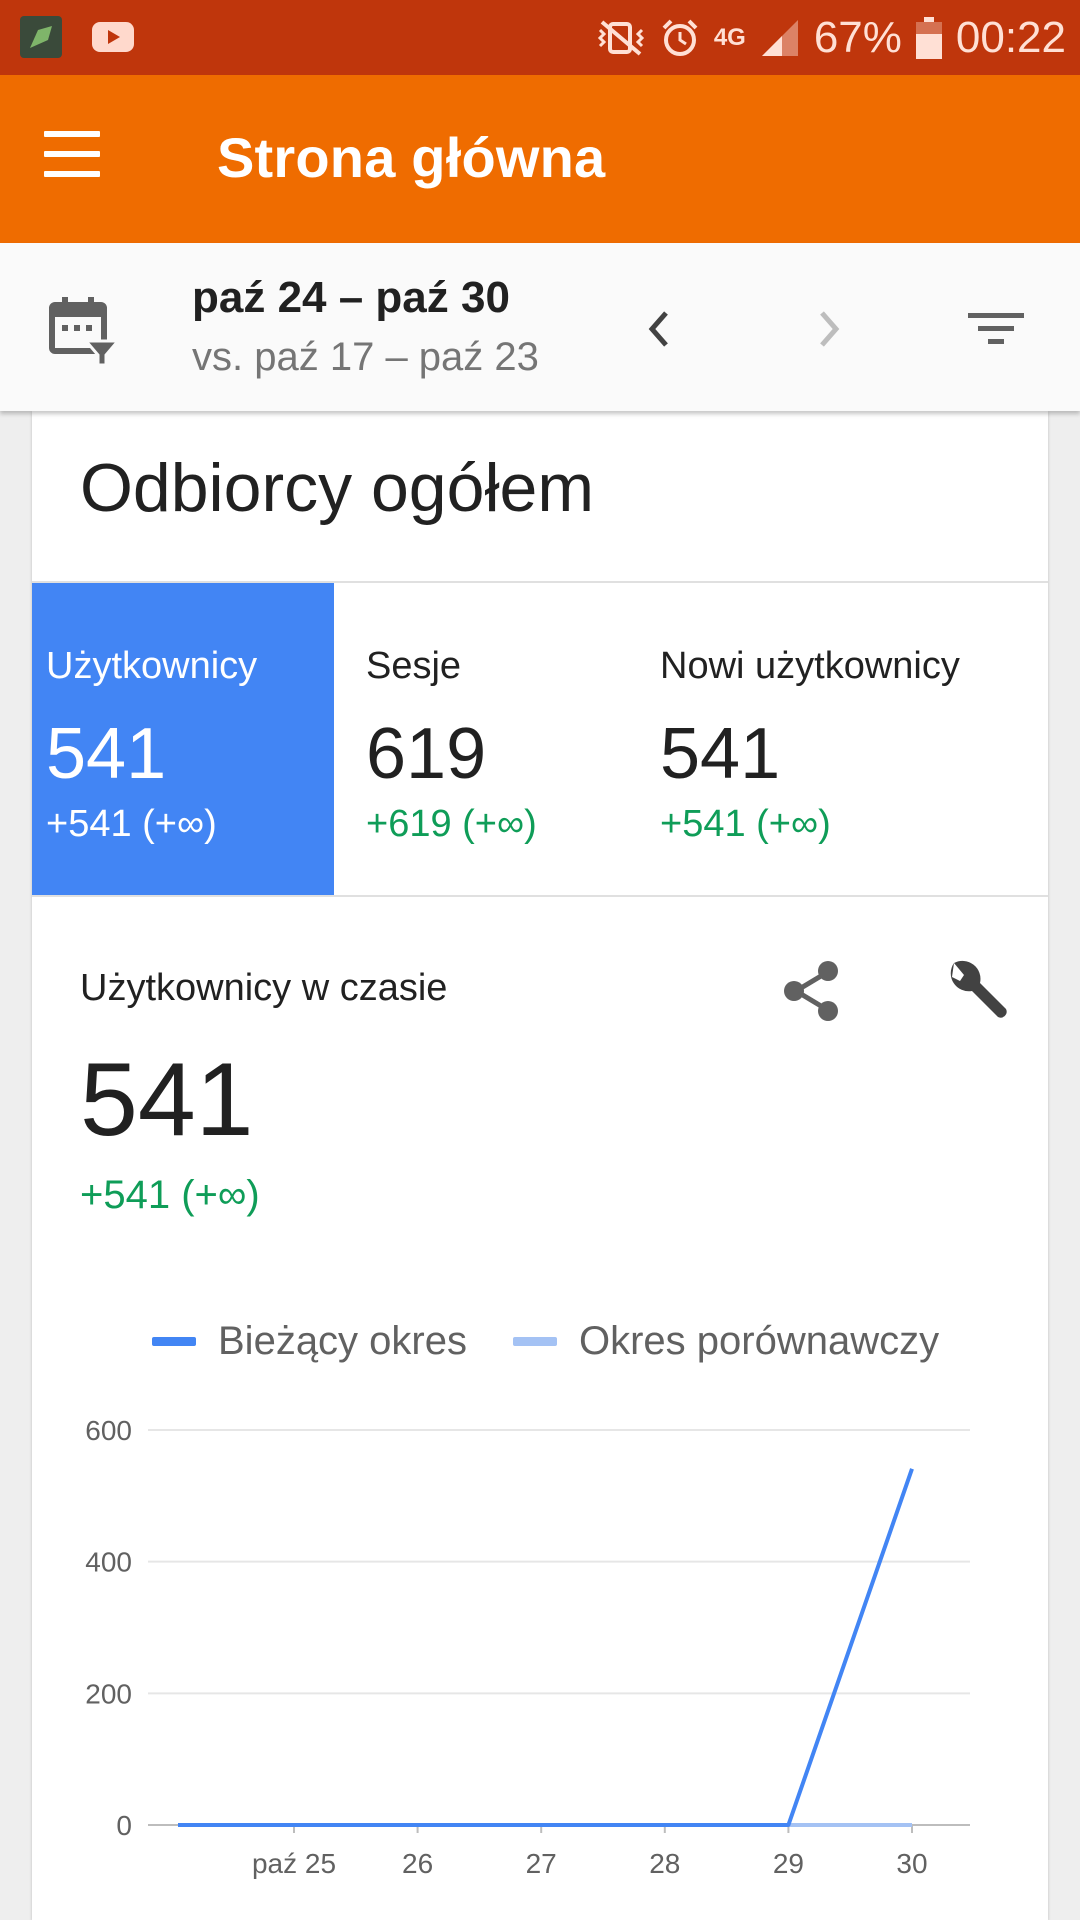 This screenshot has height=1920, width=1080. Describe the element at coordinates (72, 159) in the screenshot. I see `menu-icon` at that location.